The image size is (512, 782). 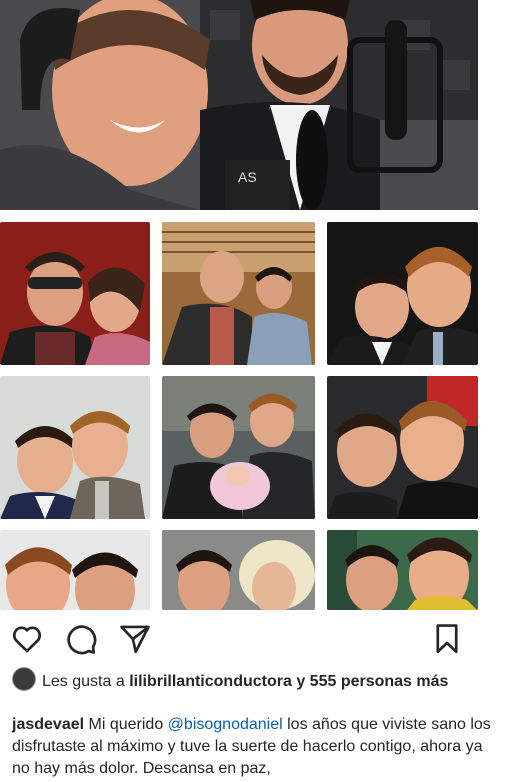 What do you see at coordinates (256, 639) in the screenshot?
I see `post-actions-bar` at bounding box center [256, 639].